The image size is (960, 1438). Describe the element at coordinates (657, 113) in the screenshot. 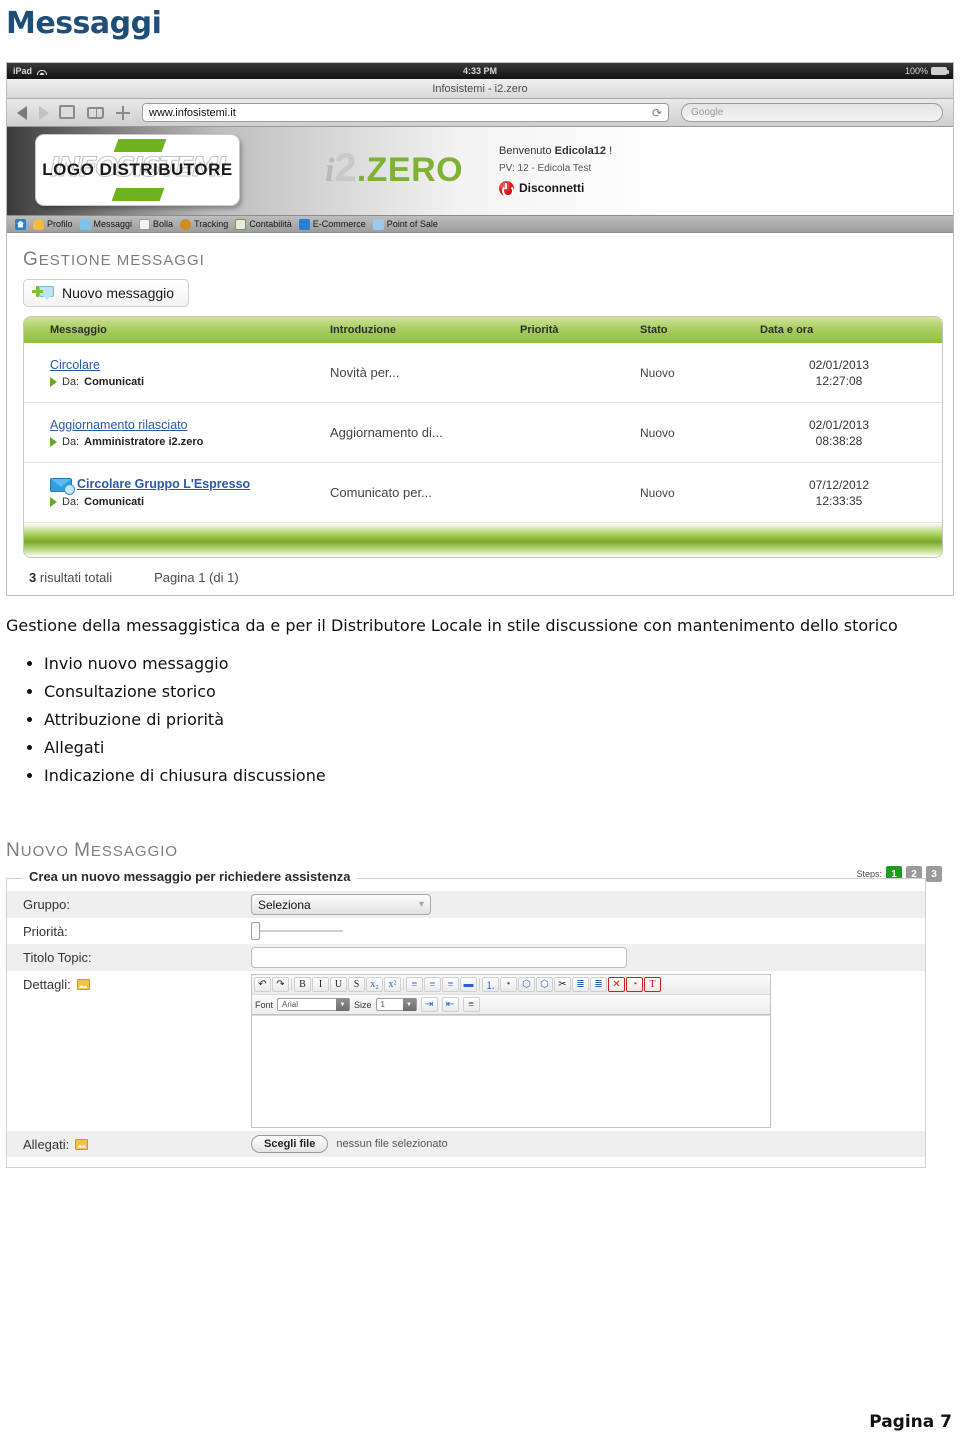

I see `reload-icon: ⟳` at that location.